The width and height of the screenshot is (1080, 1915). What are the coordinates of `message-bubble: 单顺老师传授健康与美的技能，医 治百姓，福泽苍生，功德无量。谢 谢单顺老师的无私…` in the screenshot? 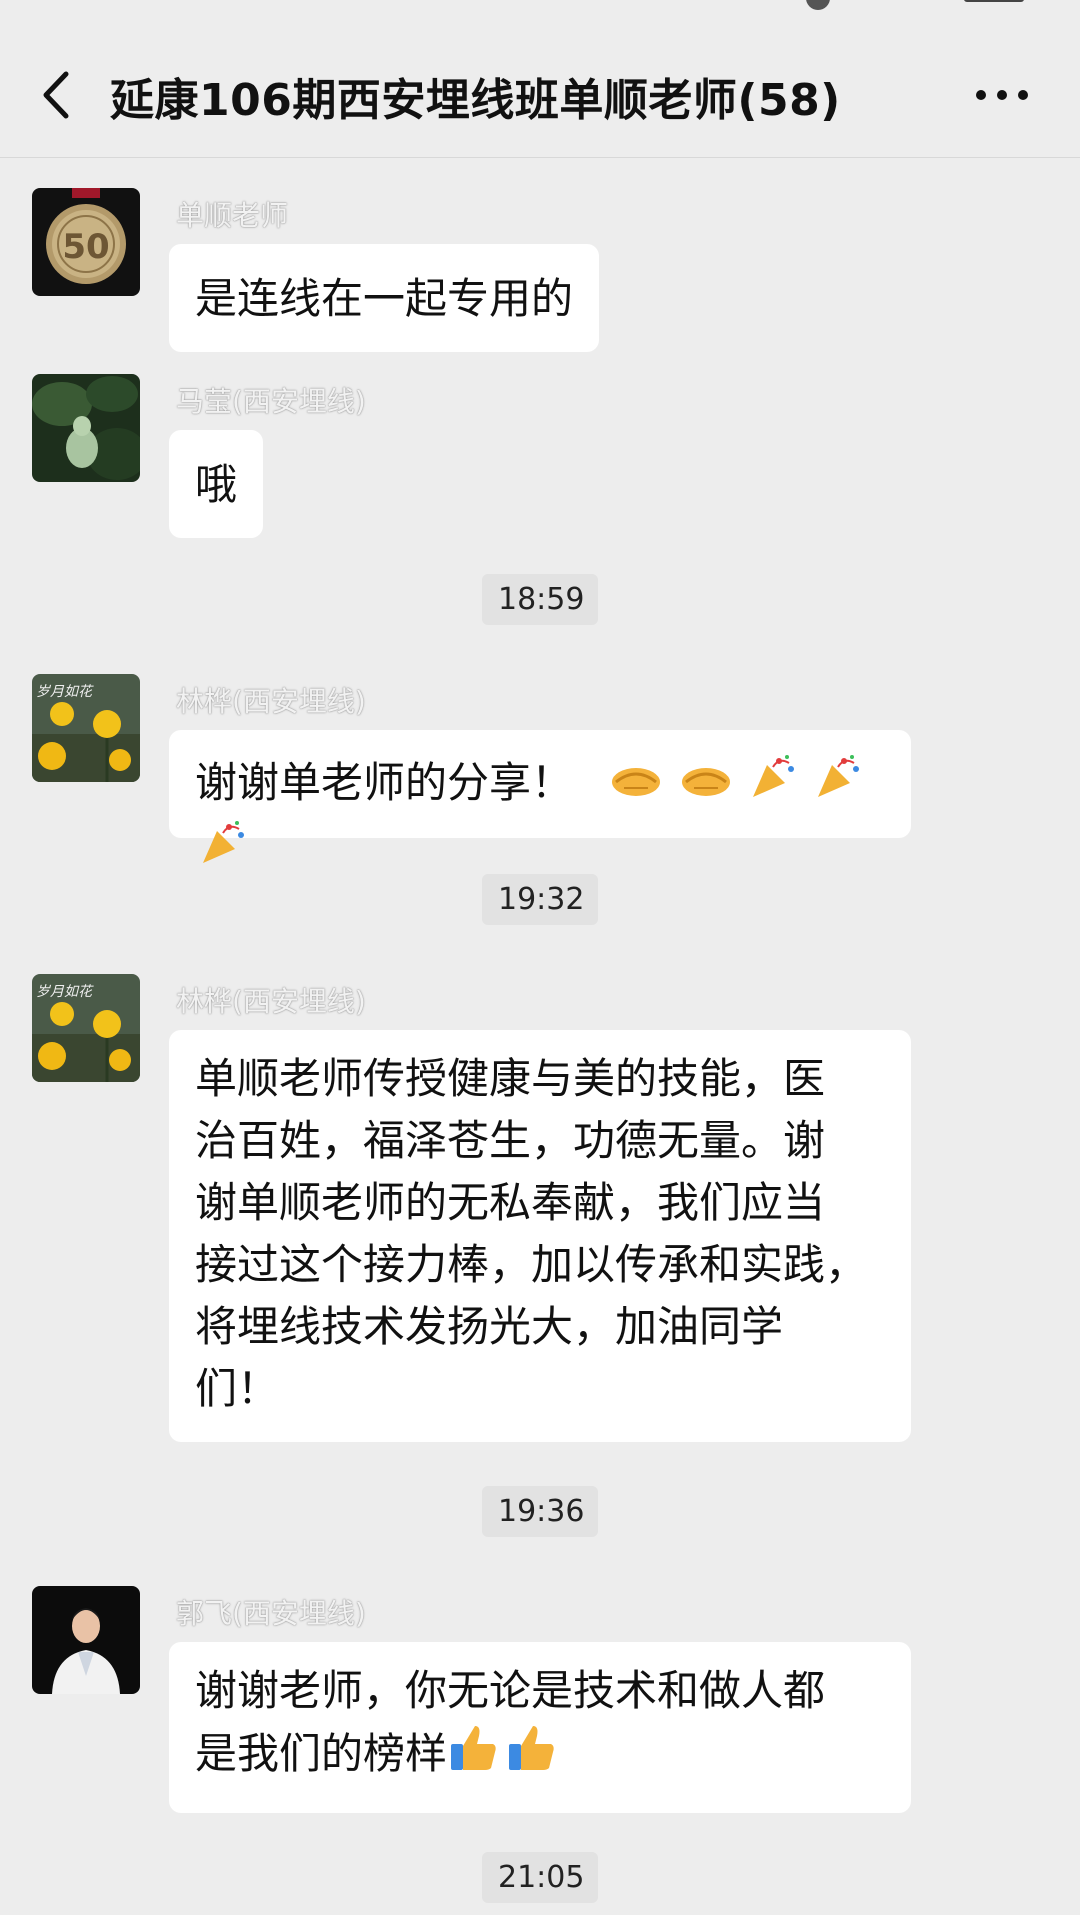 It's located at (540, 1236).